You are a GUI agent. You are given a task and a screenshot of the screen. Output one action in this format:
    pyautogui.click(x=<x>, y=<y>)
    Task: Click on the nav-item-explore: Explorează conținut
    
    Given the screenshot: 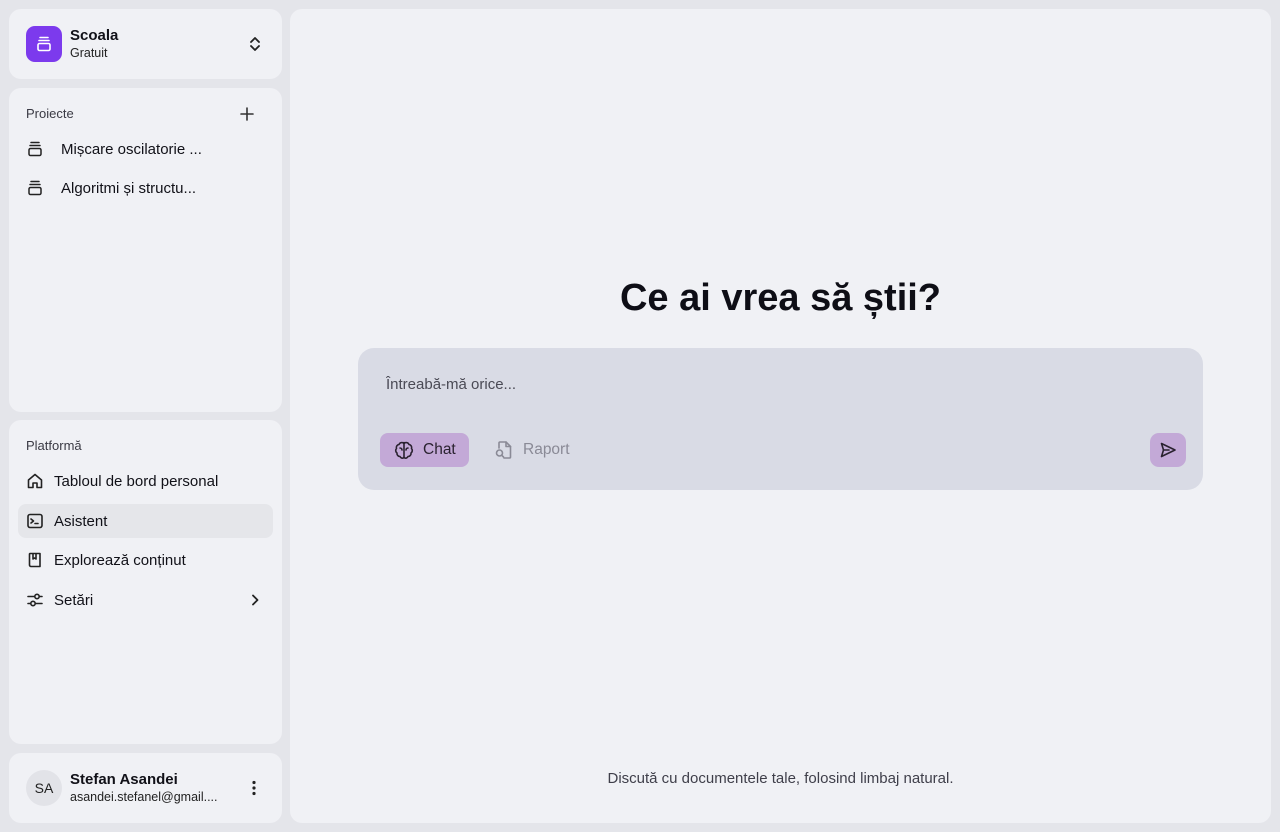 What is the action you would take?
    pyautogui.click(x=145, y=560)
    